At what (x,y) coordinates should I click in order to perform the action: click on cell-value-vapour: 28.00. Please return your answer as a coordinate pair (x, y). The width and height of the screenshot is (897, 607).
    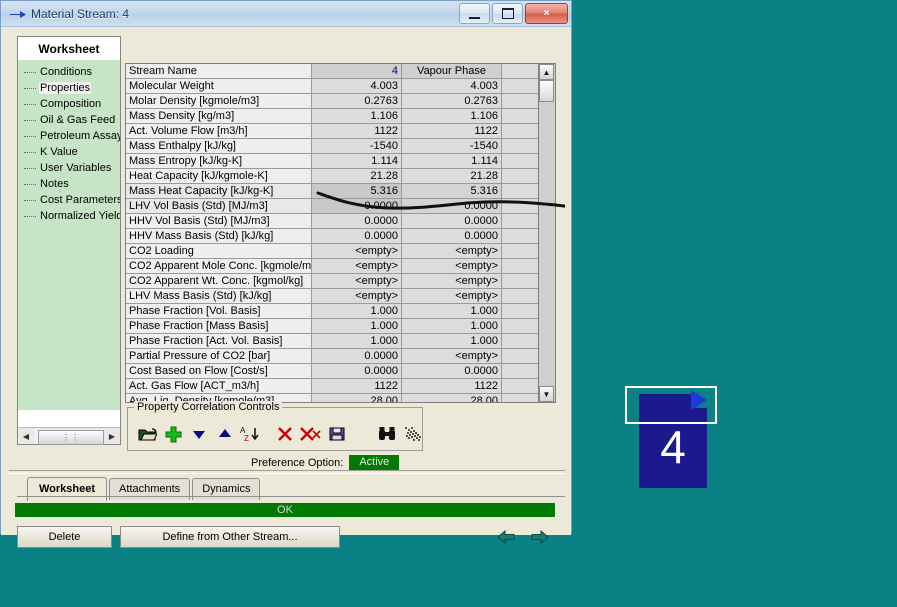
    Looking at the image, I should click on (452, 398).